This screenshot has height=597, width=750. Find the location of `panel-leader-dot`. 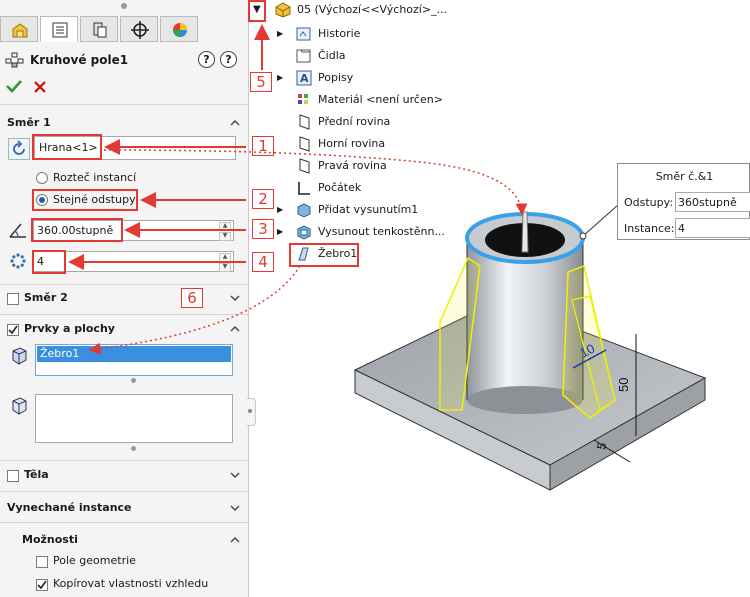

panel-leader-dot is located at coordinates (583, 236).